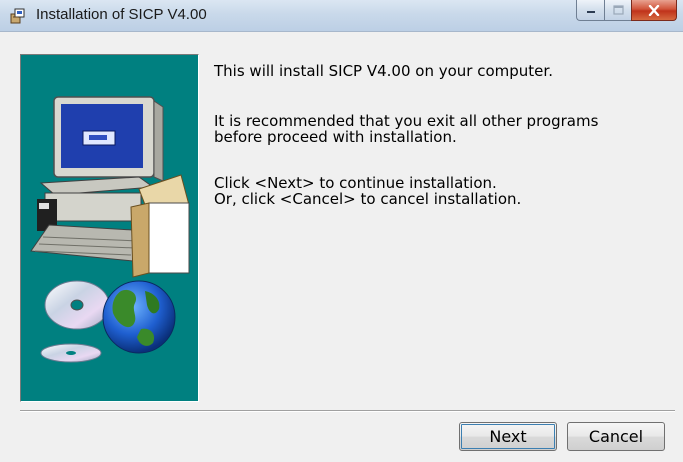 The height and width of the screenshot is (462, 683). What do you see at coordinates (108, 139) in the screenshot?
I see `monitor-icon` at bounding box center [108, 139].